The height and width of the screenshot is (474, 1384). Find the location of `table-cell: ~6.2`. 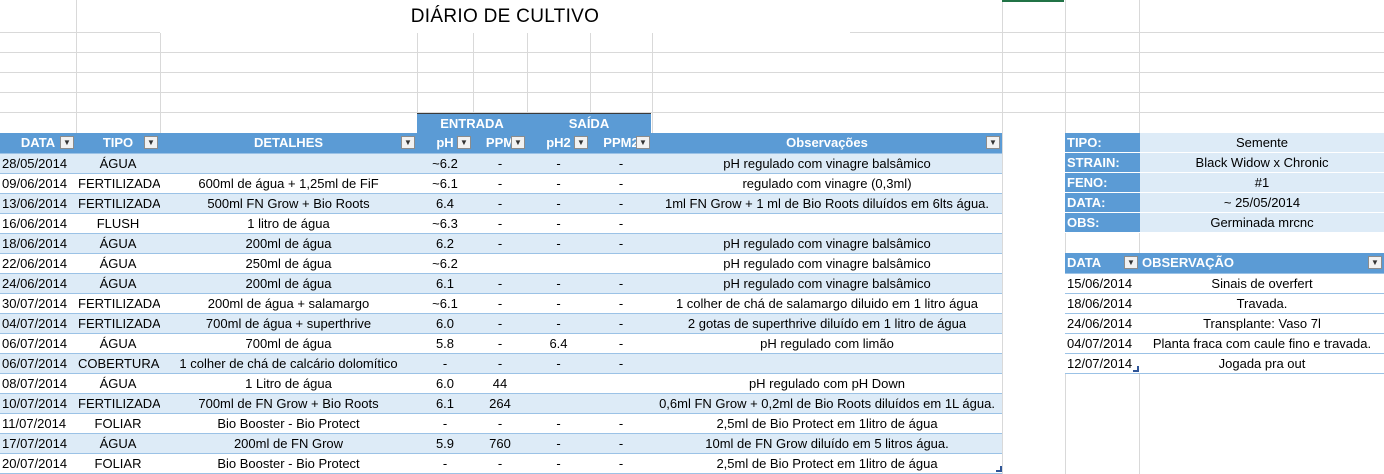

table-cell: ~6.2 is located at coordinates (445, 163).